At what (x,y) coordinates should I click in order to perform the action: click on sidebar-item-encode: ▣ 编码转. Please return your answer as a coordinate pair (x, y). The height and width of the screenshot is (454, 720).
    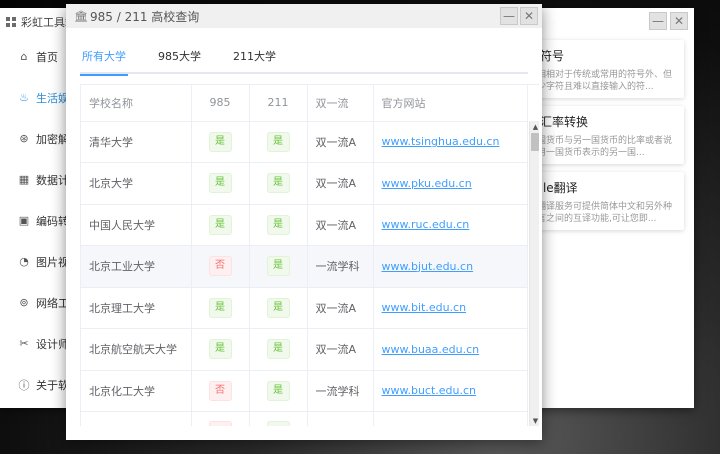
    Looking at the image, I should click on (35, 220).